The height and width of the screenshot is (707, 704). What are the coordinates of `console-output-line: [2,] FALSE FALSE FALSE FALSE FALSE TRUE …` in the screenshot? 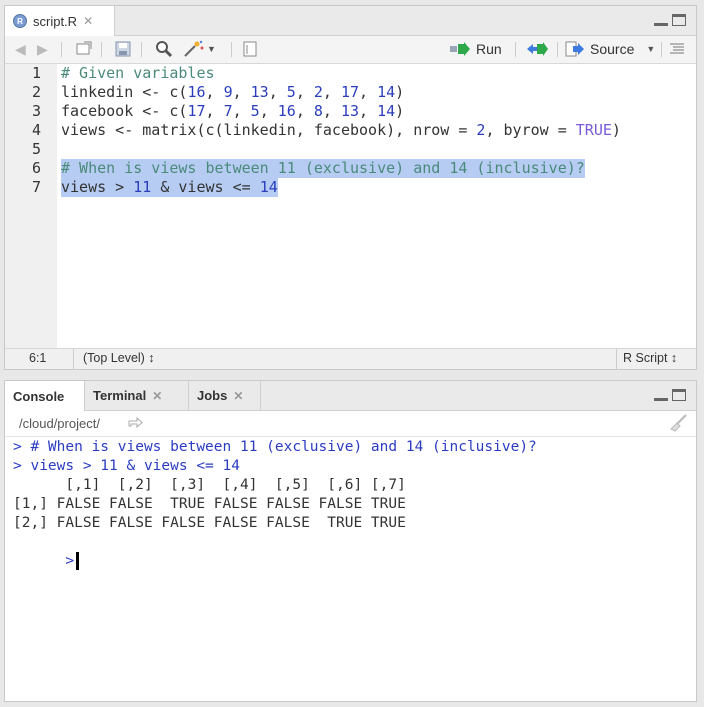 It's located at (209, 523).